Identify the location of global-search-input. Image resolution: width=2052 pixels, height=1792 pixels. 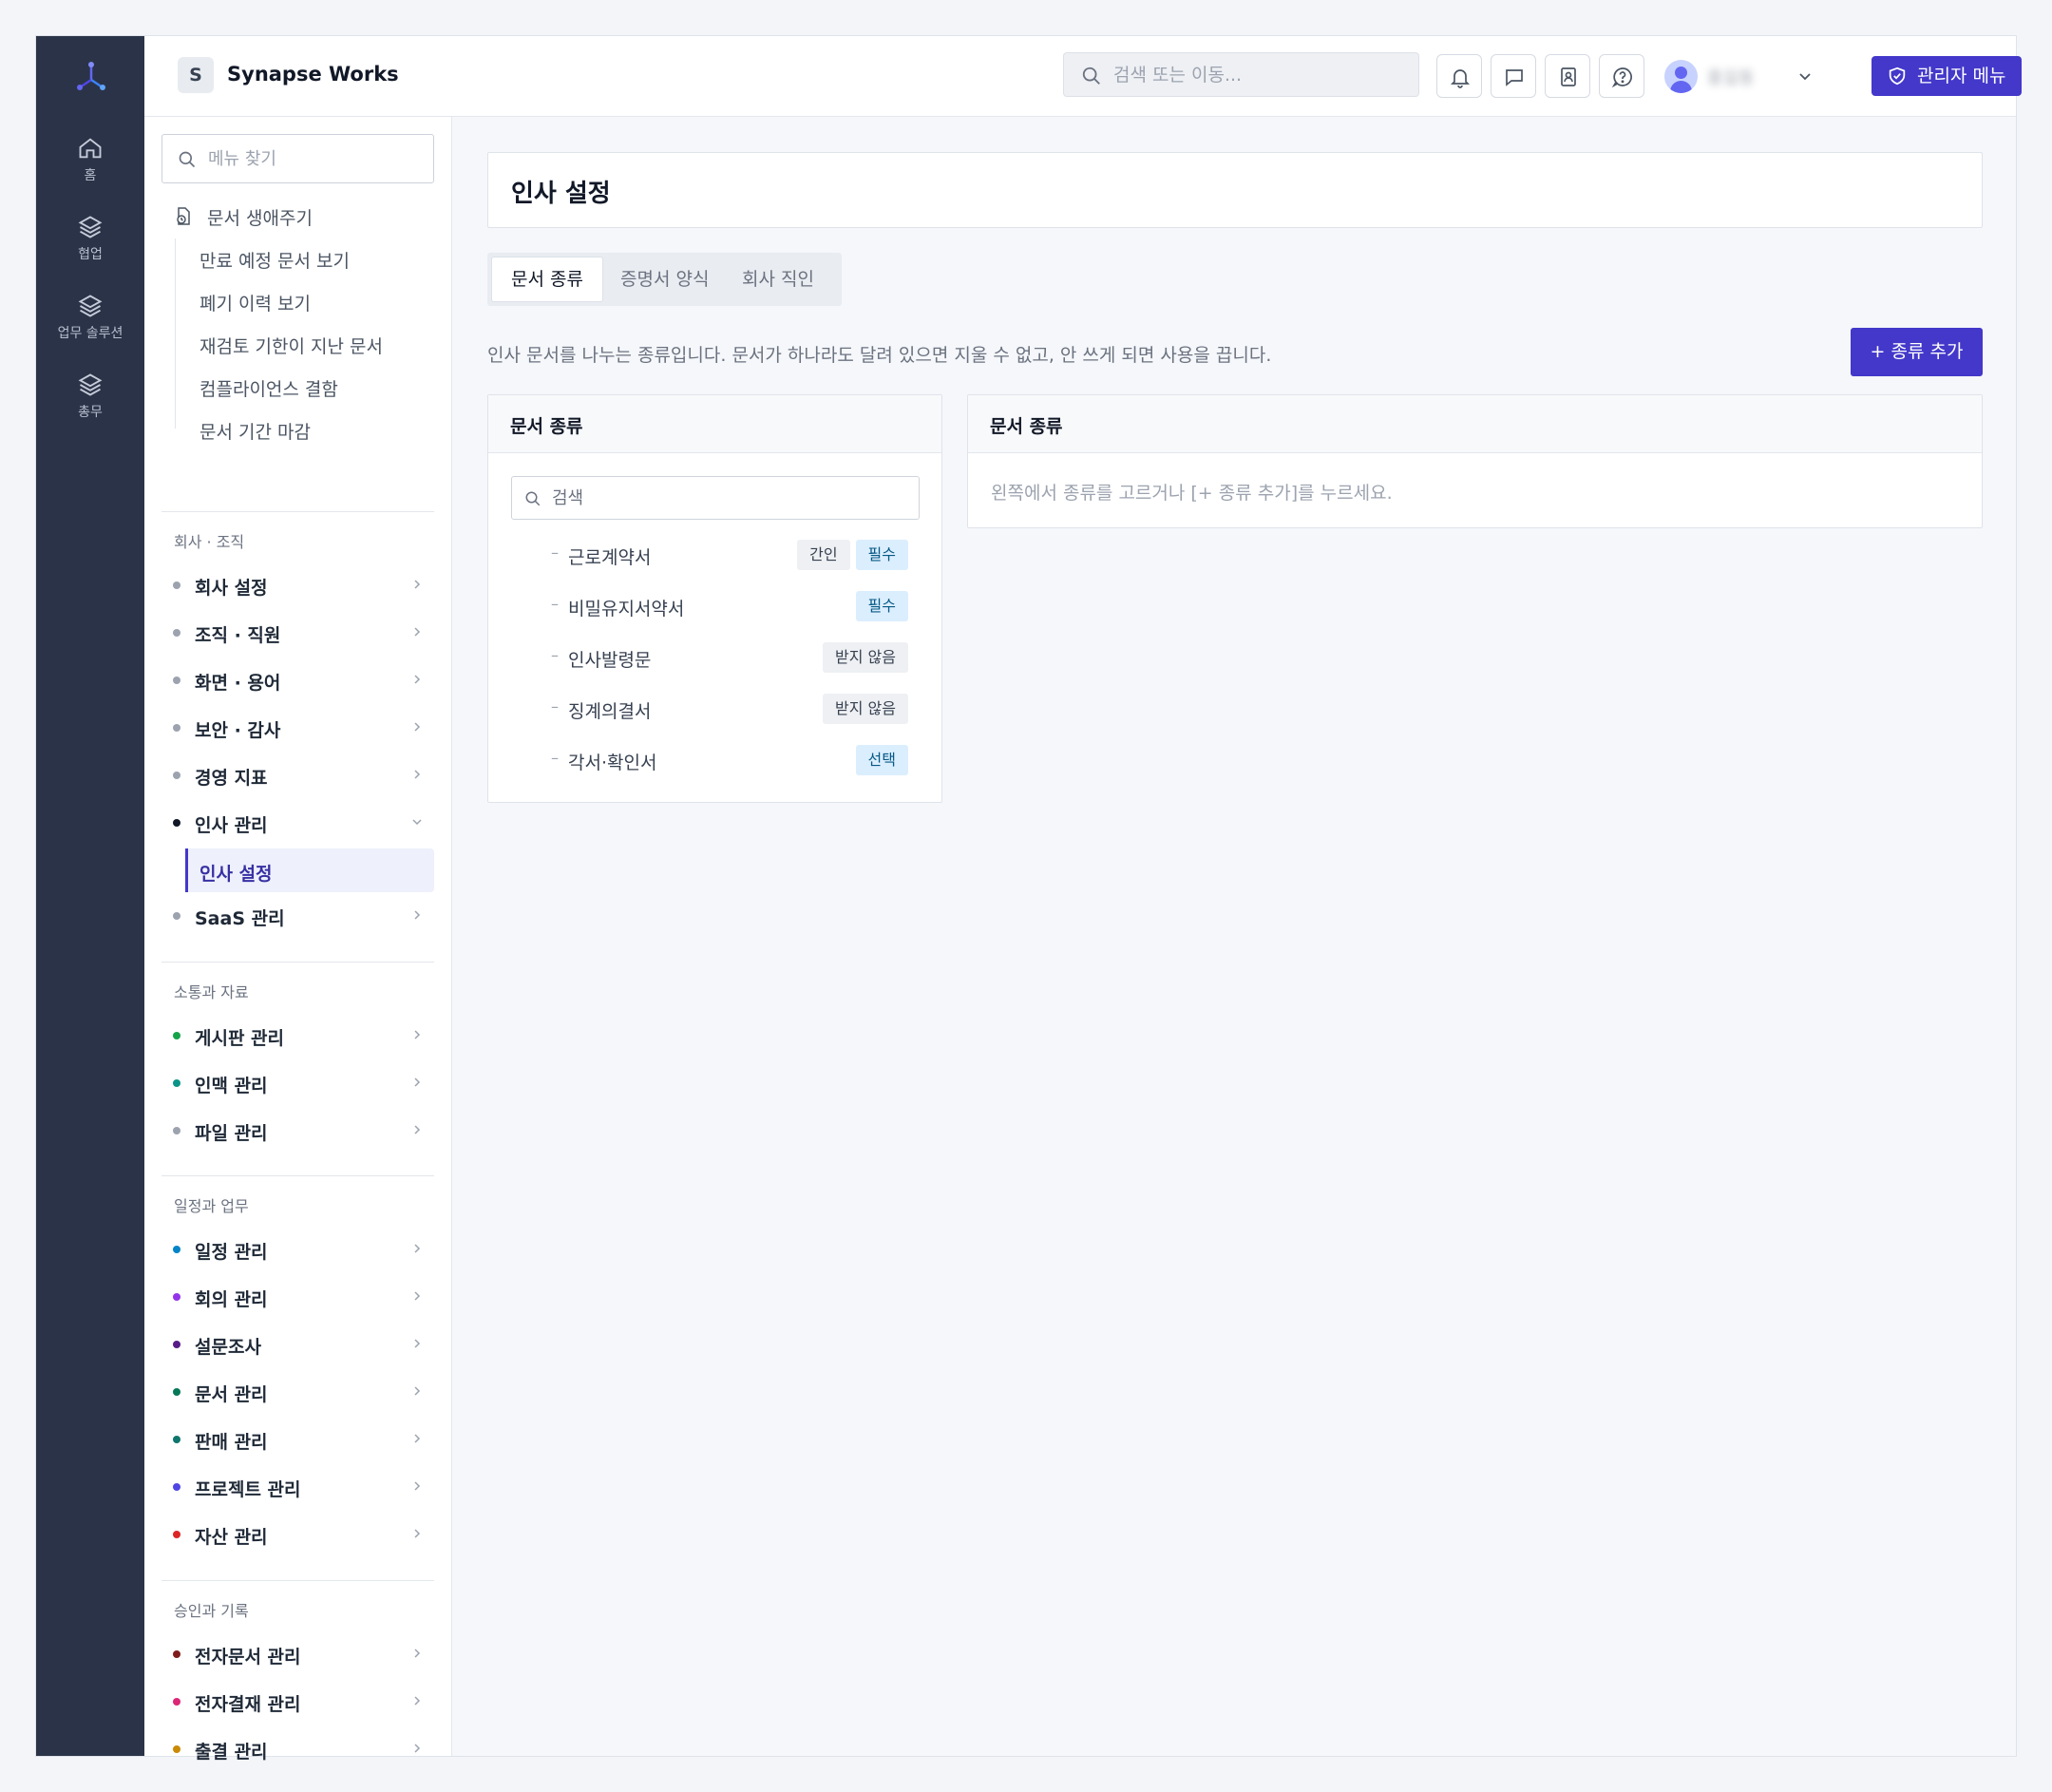
(1255, 74).